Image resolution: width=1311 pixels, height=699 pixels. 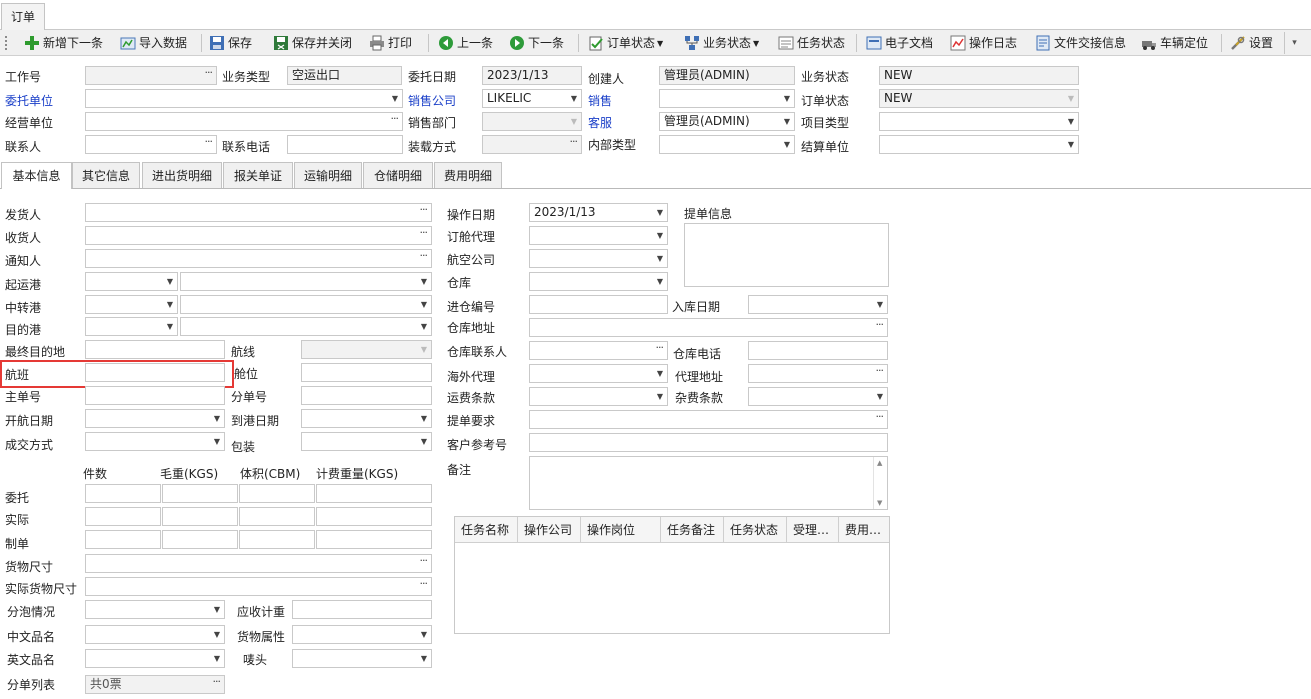 What do you see at coordinates (366, 441) in the screenshot?
I see `packing-select: ▼` at bounding box center [366, 441].